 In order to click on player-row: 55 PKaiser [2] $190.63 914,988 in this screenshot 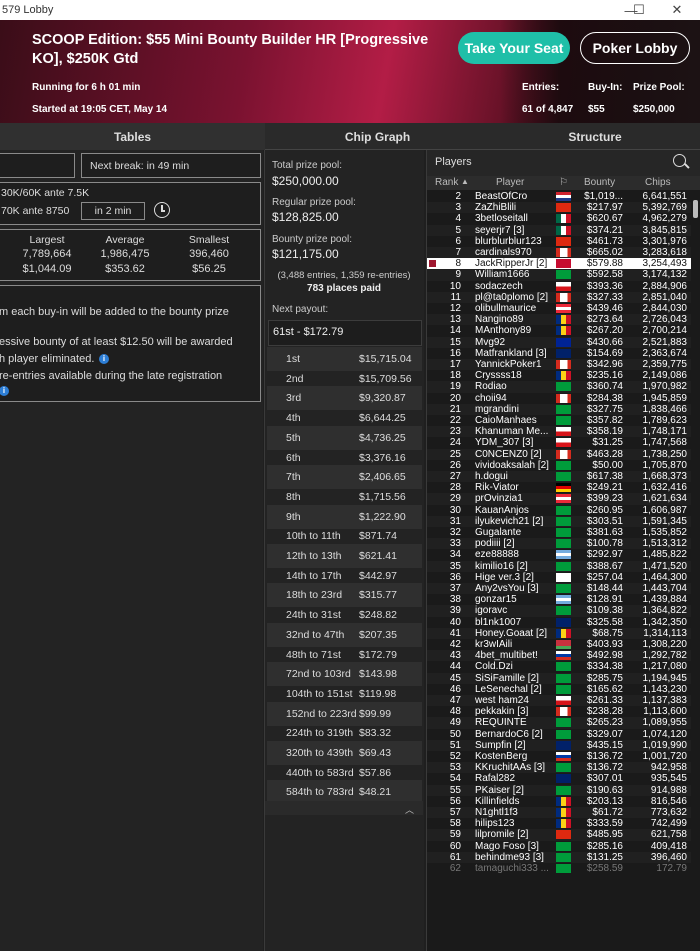, I will do `click(559, 790)`.